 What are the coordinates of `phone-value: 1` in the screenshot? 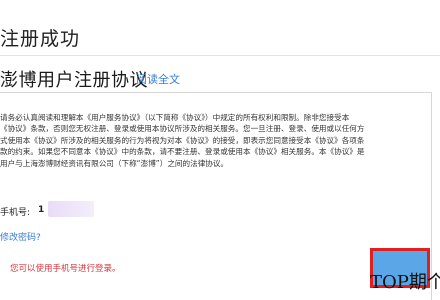 It's located at (41, 210).